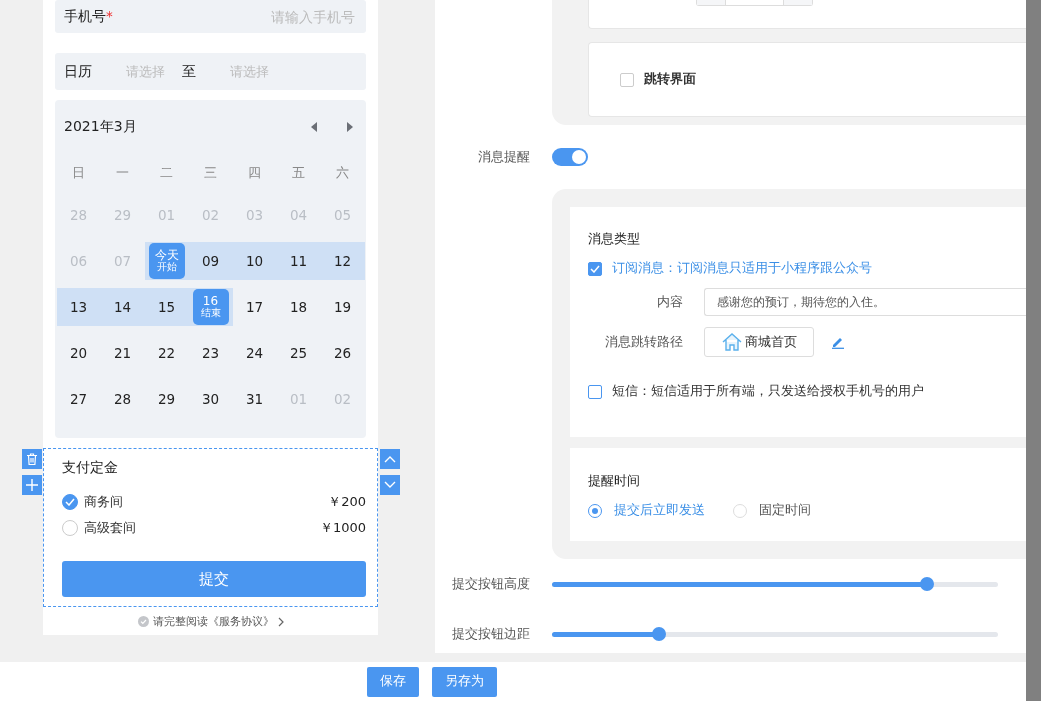  Describe the element at coordinates (785, 510) in the screenshot. I see `radio-label: 固定时间` at that location.